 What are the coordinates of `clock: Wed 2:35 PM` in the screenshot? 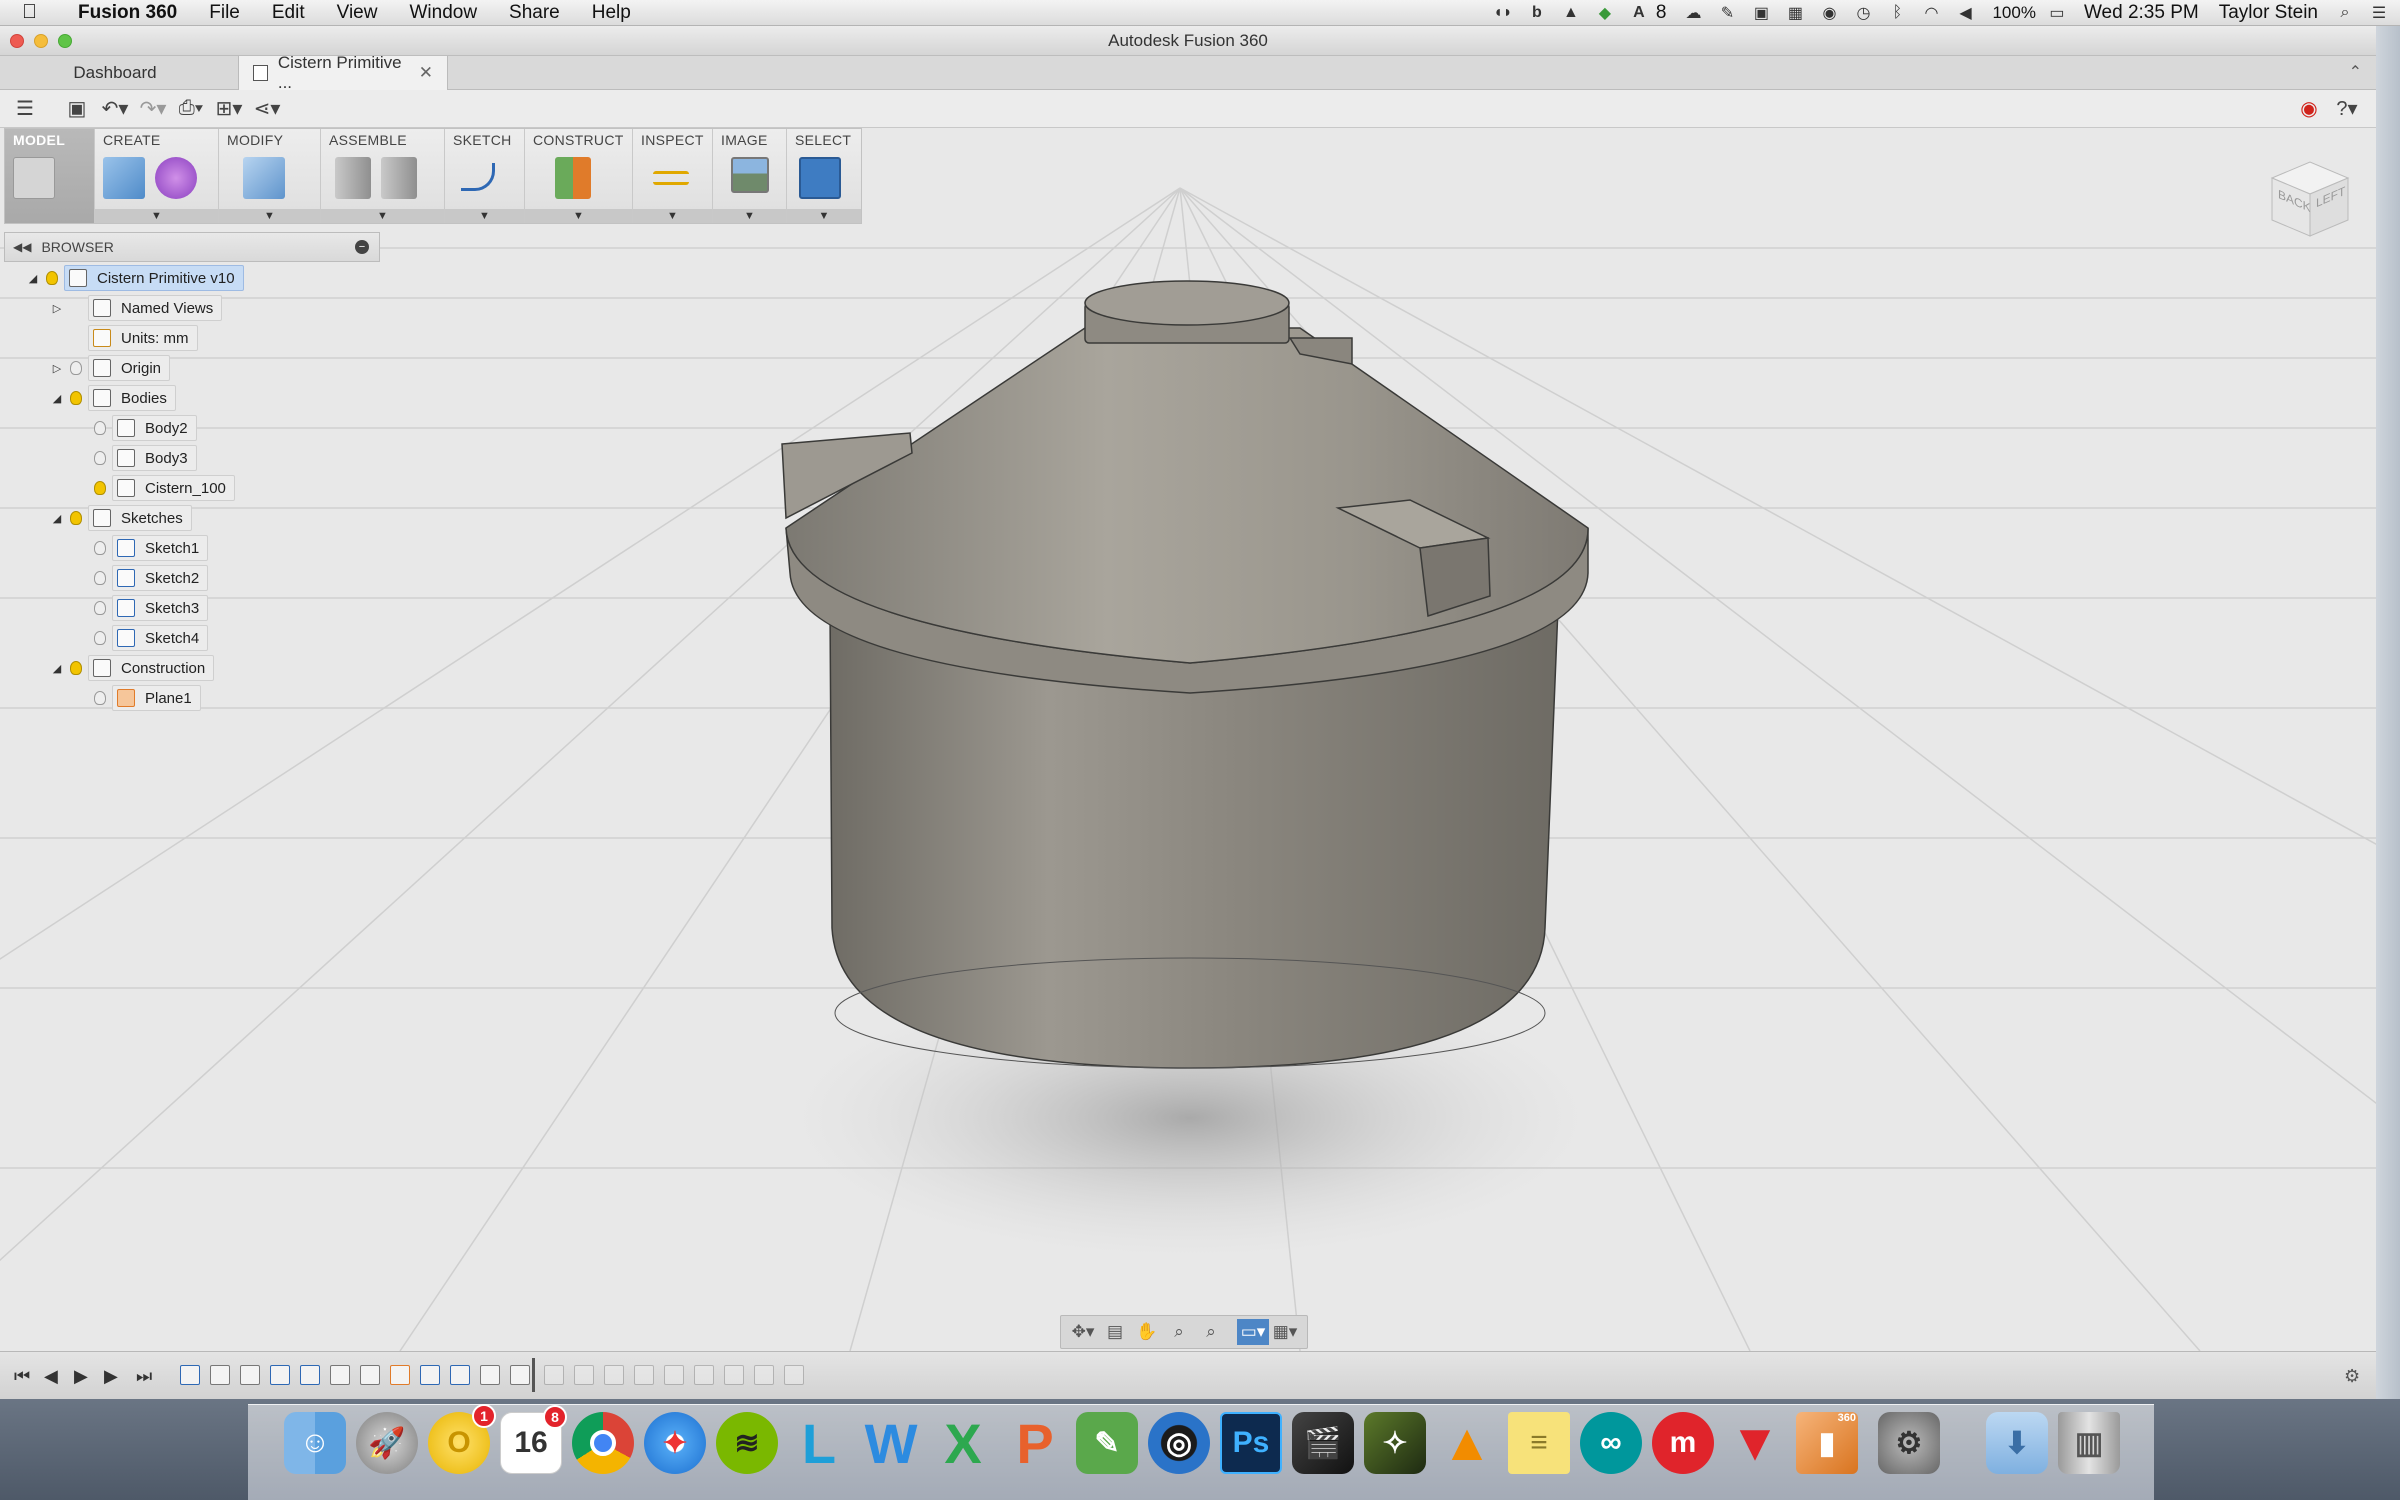 It's located at (2141, 13).